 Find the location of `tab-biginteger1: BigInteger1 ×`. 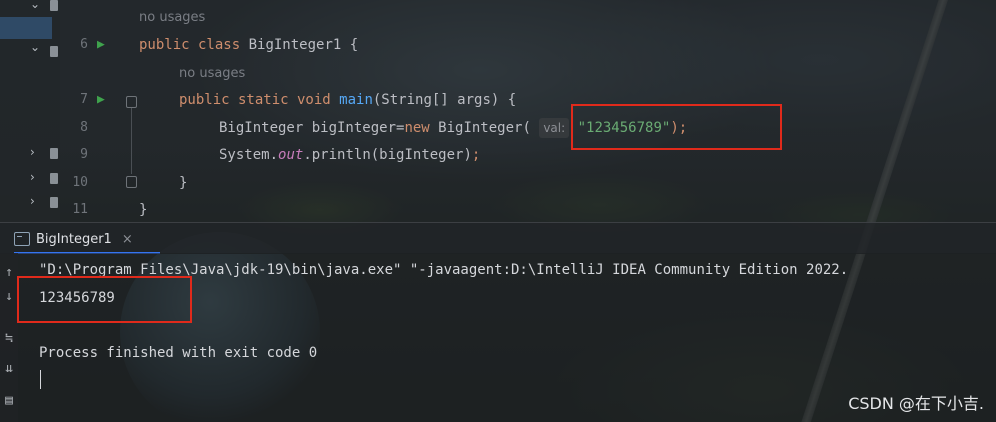

tab-biginteger1: BigInteger1 × is located at coordinates (73, 239).